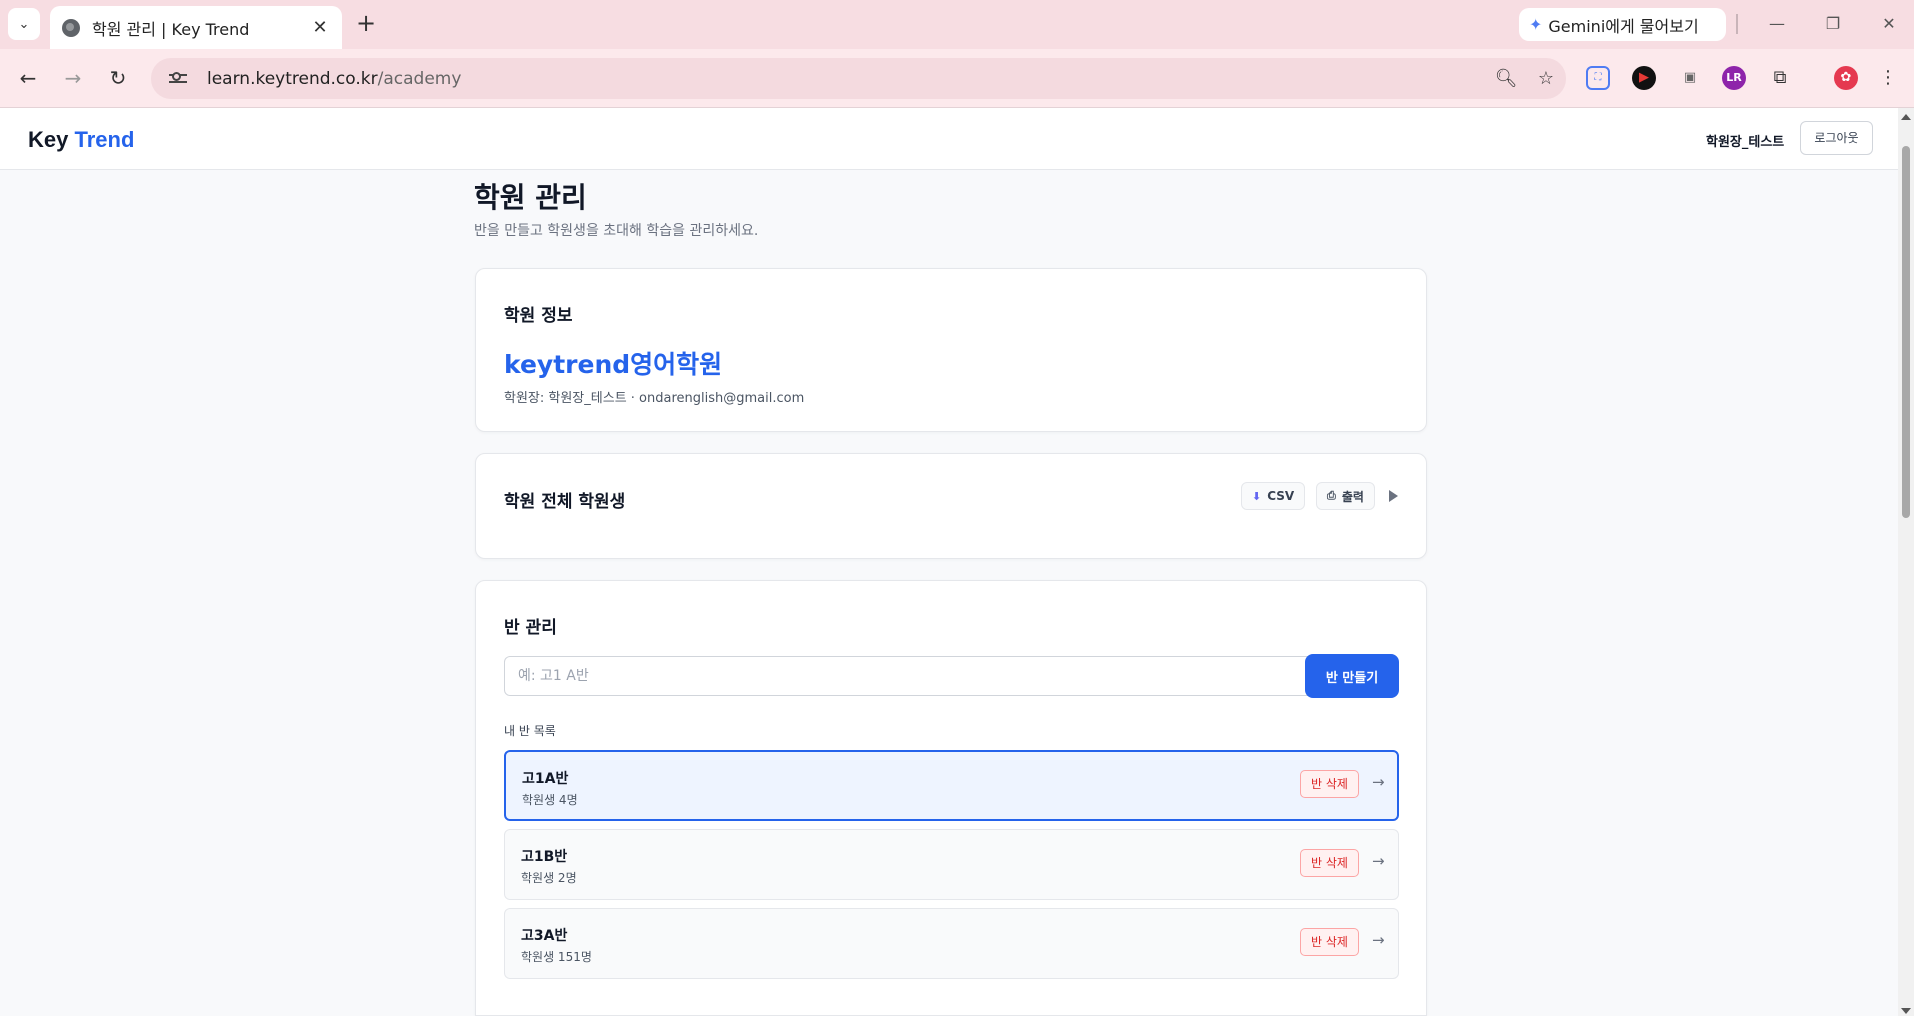 The image size is (1914, 1016). Describe the element at coordinates (1536, 24) in the screenshot. I see `gemini-sparkle-icon: ✦` at that location.